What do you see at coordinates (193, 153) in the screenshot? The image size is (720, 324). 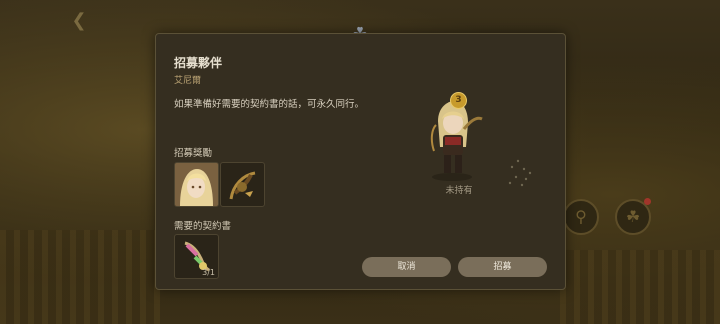 I see `rewards-label: 招募獎勵` at bounding box center [193, 153].